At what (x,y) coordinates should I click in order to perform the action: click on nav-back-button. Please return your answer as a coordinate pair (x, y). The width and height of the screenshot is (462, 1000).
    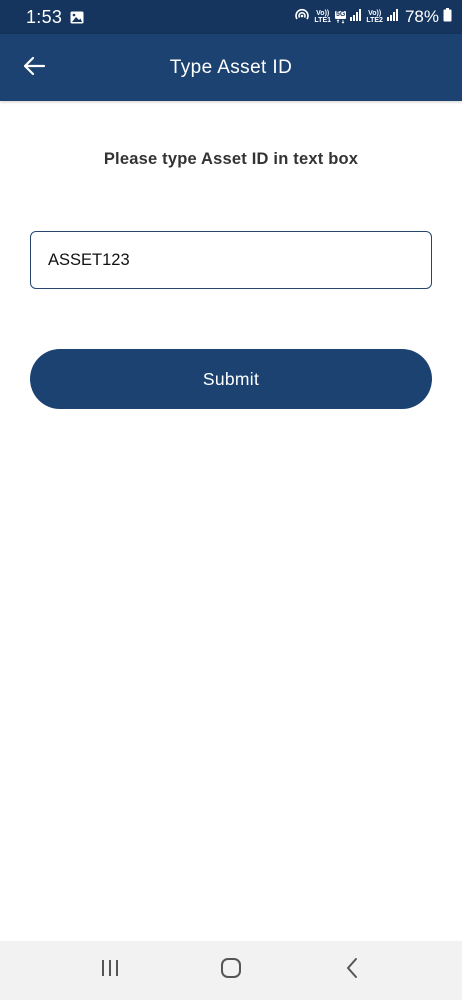
    Looking at the image, I should click on (352, 971).